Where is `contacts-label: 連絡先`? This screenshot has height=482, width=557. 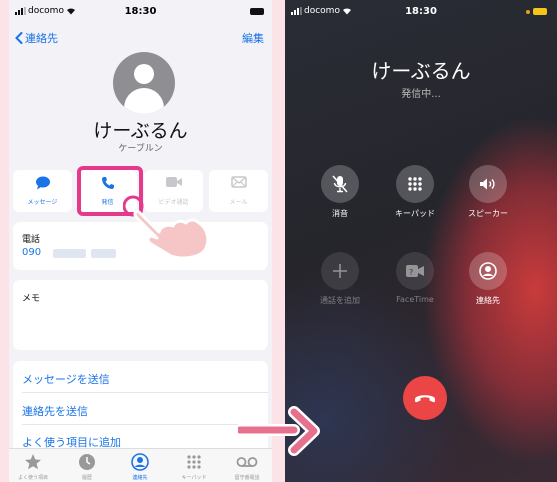 contacts-label: 連絡先 is located at coordinates (488, 300).